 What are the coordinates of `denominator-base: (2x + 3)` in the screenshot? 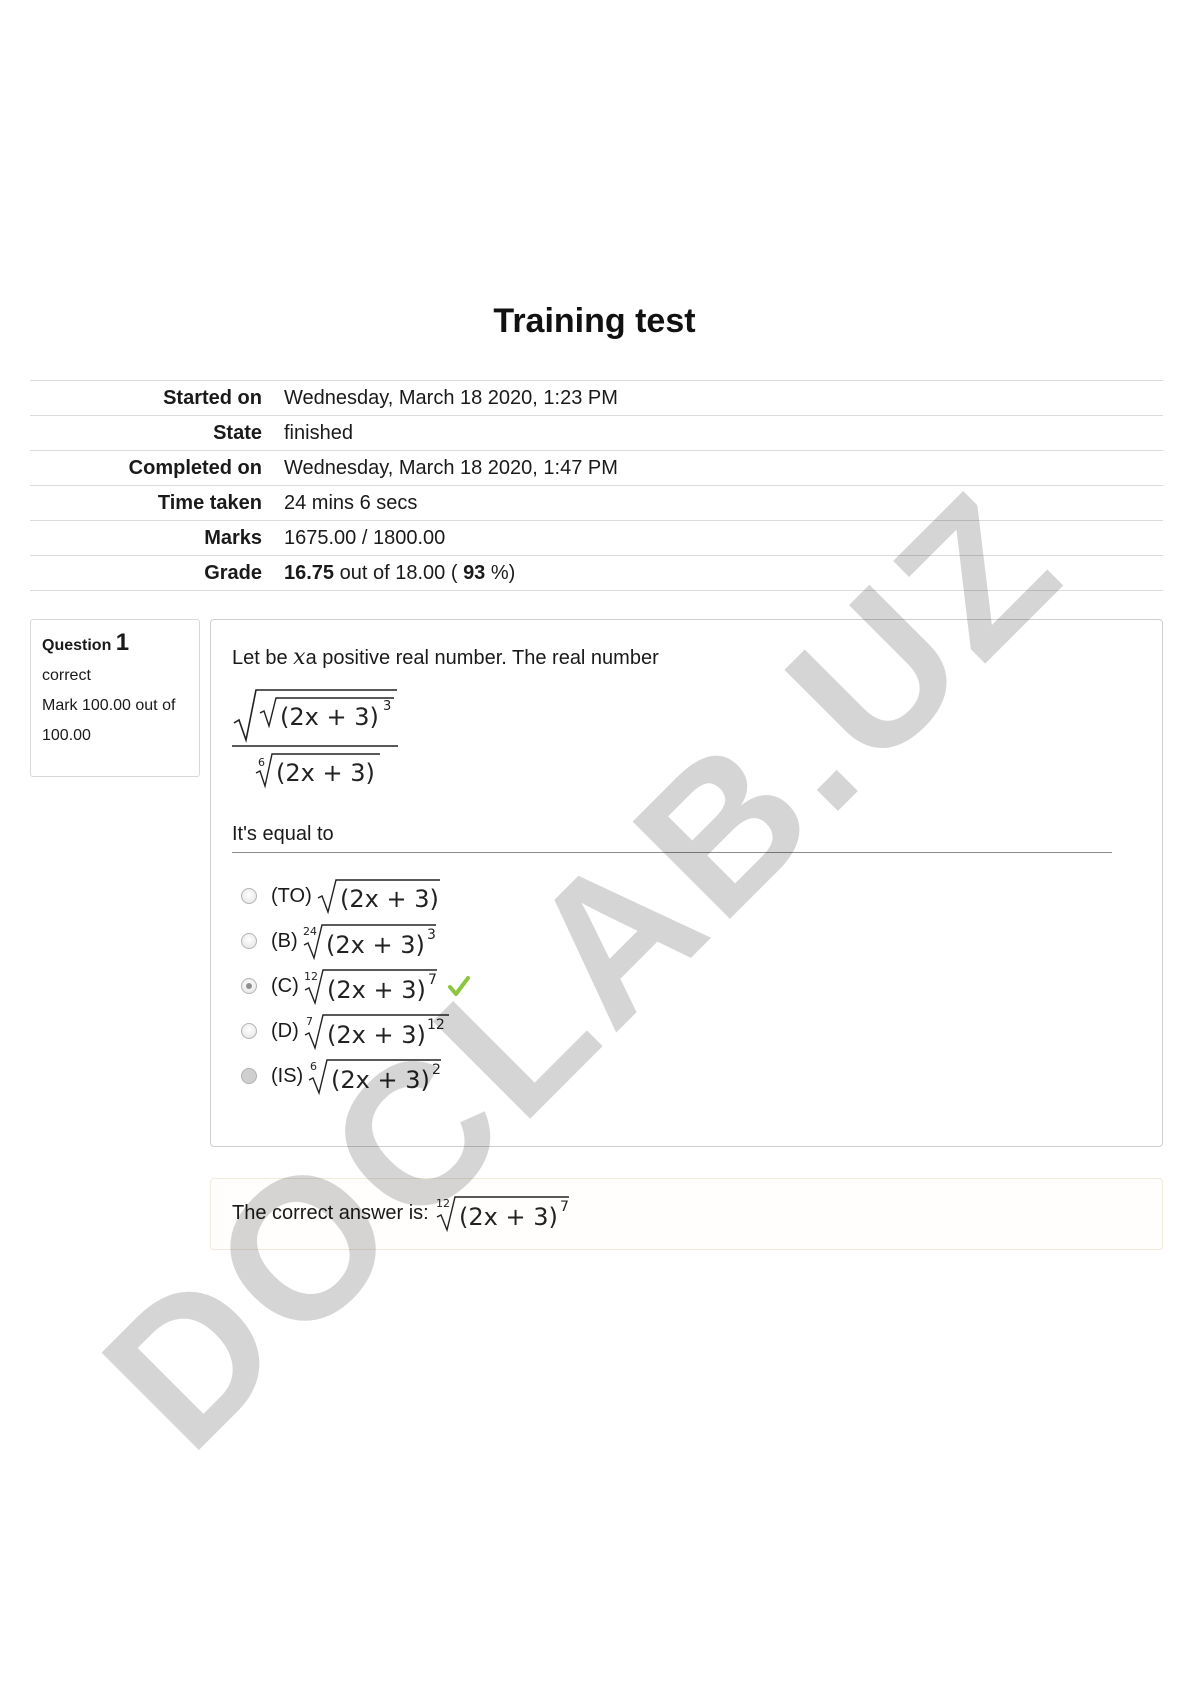 It's located at (325, 773).